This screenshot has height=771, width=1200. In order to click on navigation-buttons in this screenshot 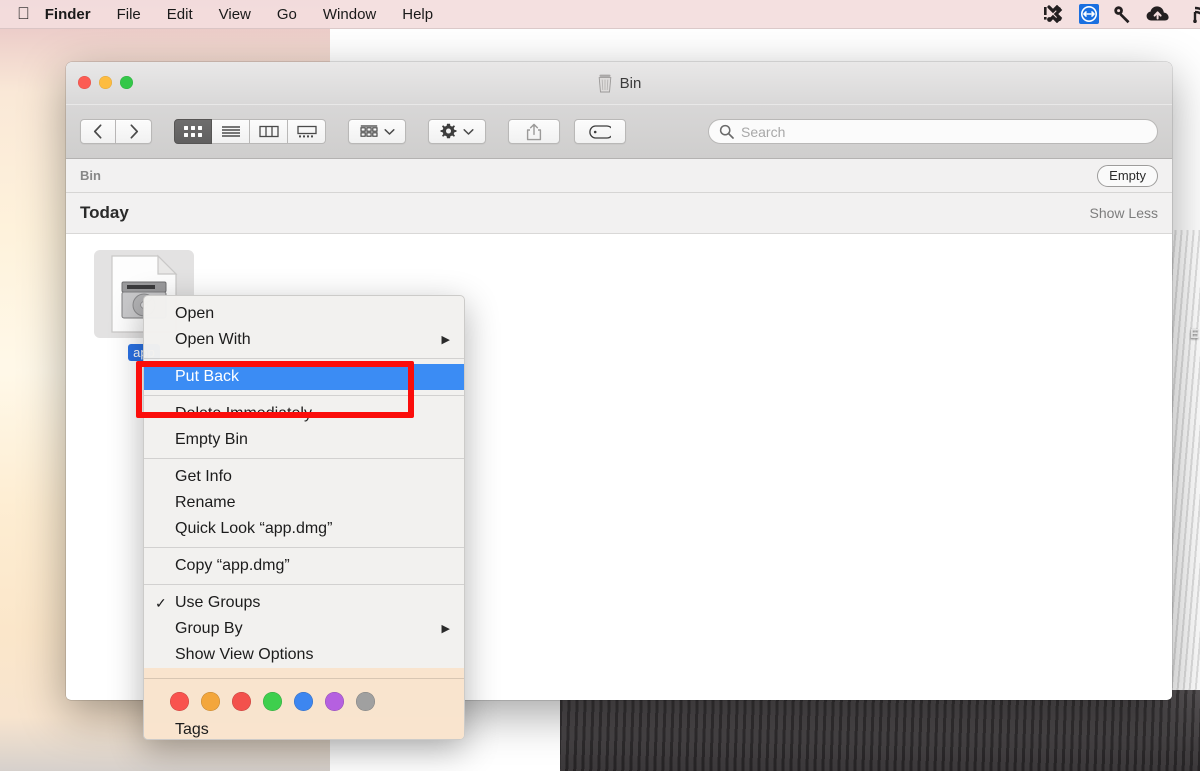, I will do `click(116, 131)`.